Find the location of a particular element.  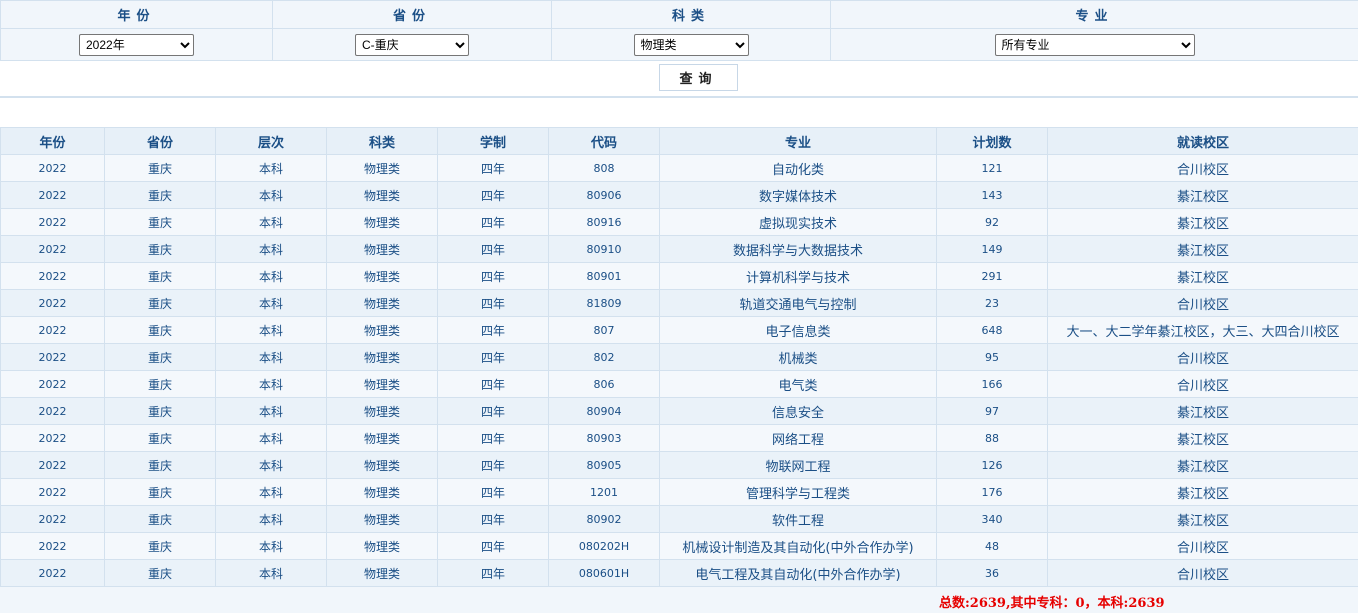

cell-code: 80906 is located at coordinates (604, 195).